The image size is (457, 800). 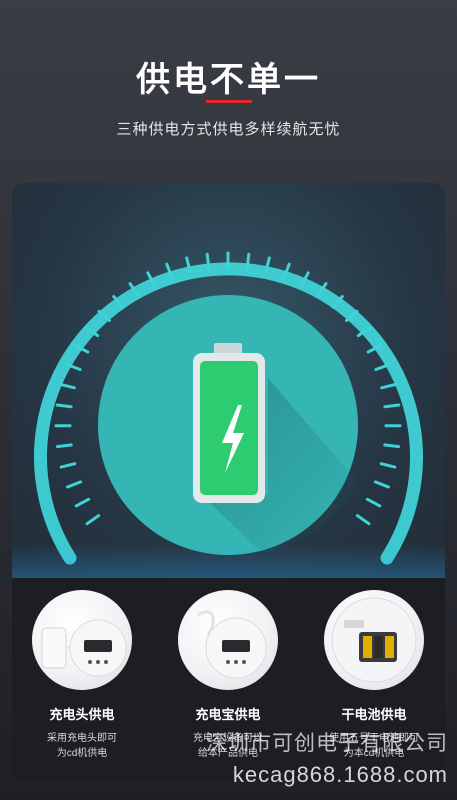 I want to click on watermark-company: 深圳市可创电子有限公司, so click(x=327, y=743).